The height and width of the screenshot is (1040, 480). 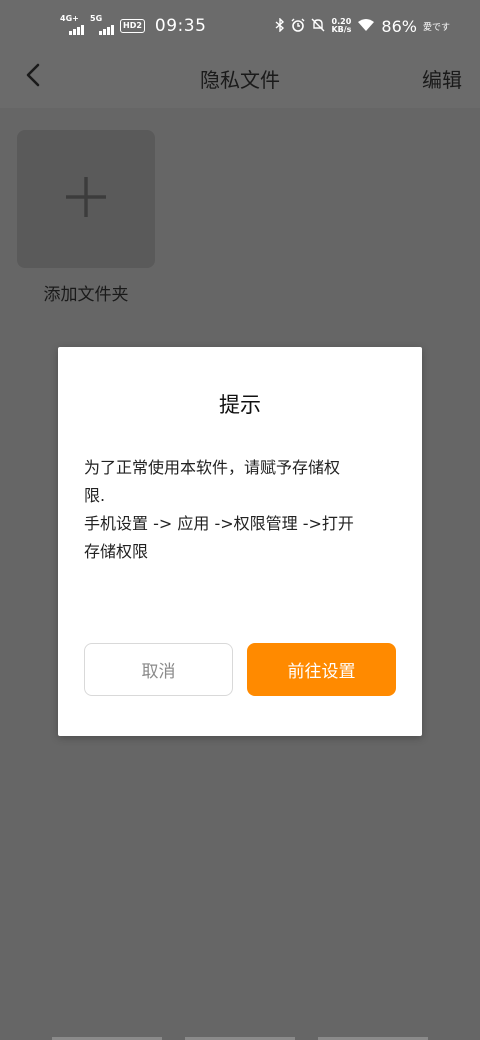 What do you see at coordinates (69, 18) in the screenshot?
I see `sim1-network-type: 4G+` at bounding box center [69, 18].